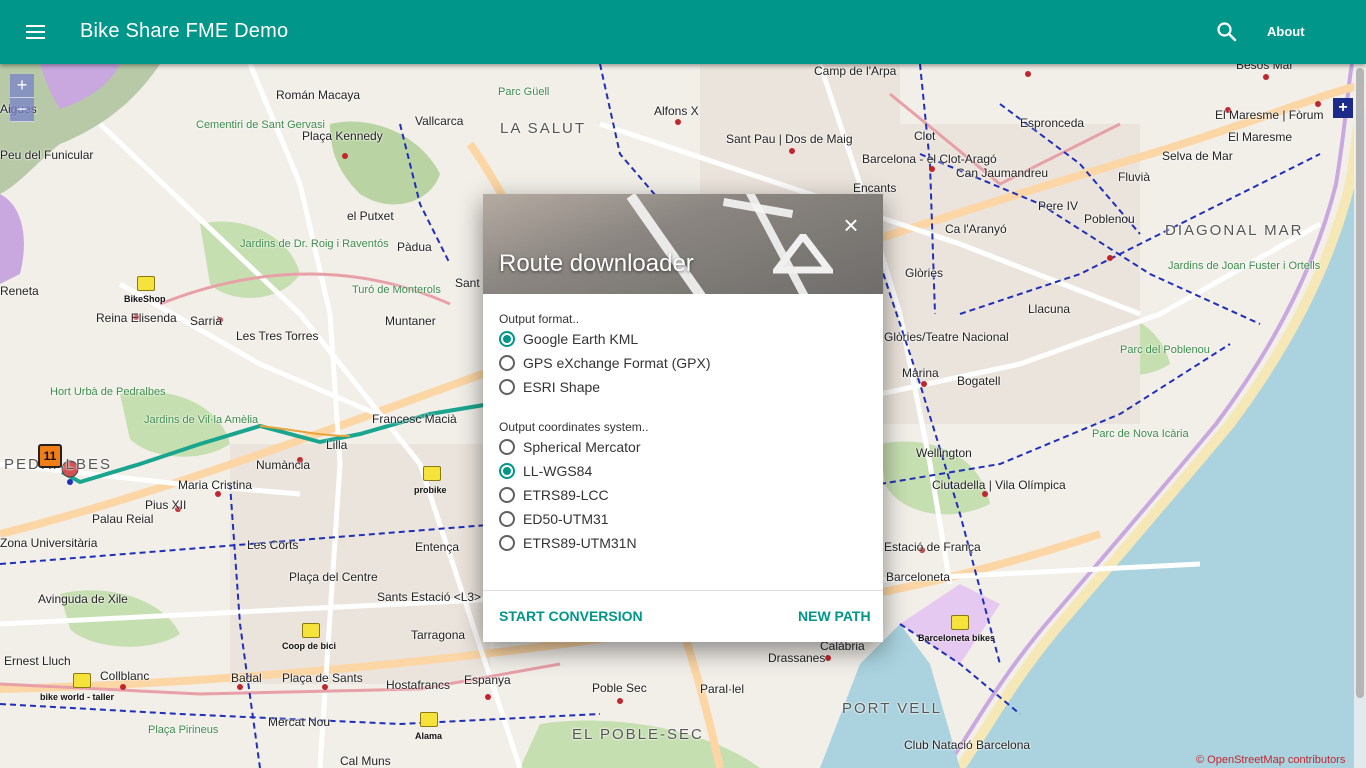  I want to click on place-label: LA SALUT, so click(543, 128).